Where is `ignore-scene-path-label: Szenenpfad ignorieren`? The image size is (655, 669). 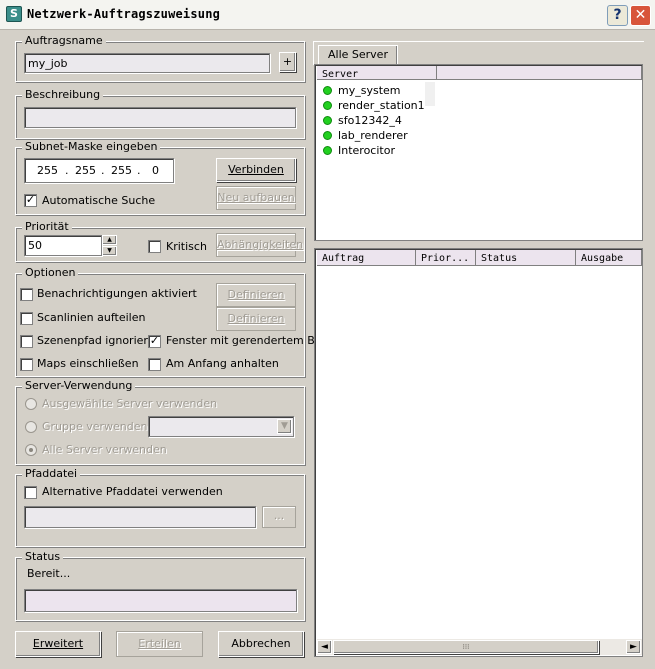
ignore-scene-path-label: Szenenpfad ignorieren is located at coordinates (99, 340).